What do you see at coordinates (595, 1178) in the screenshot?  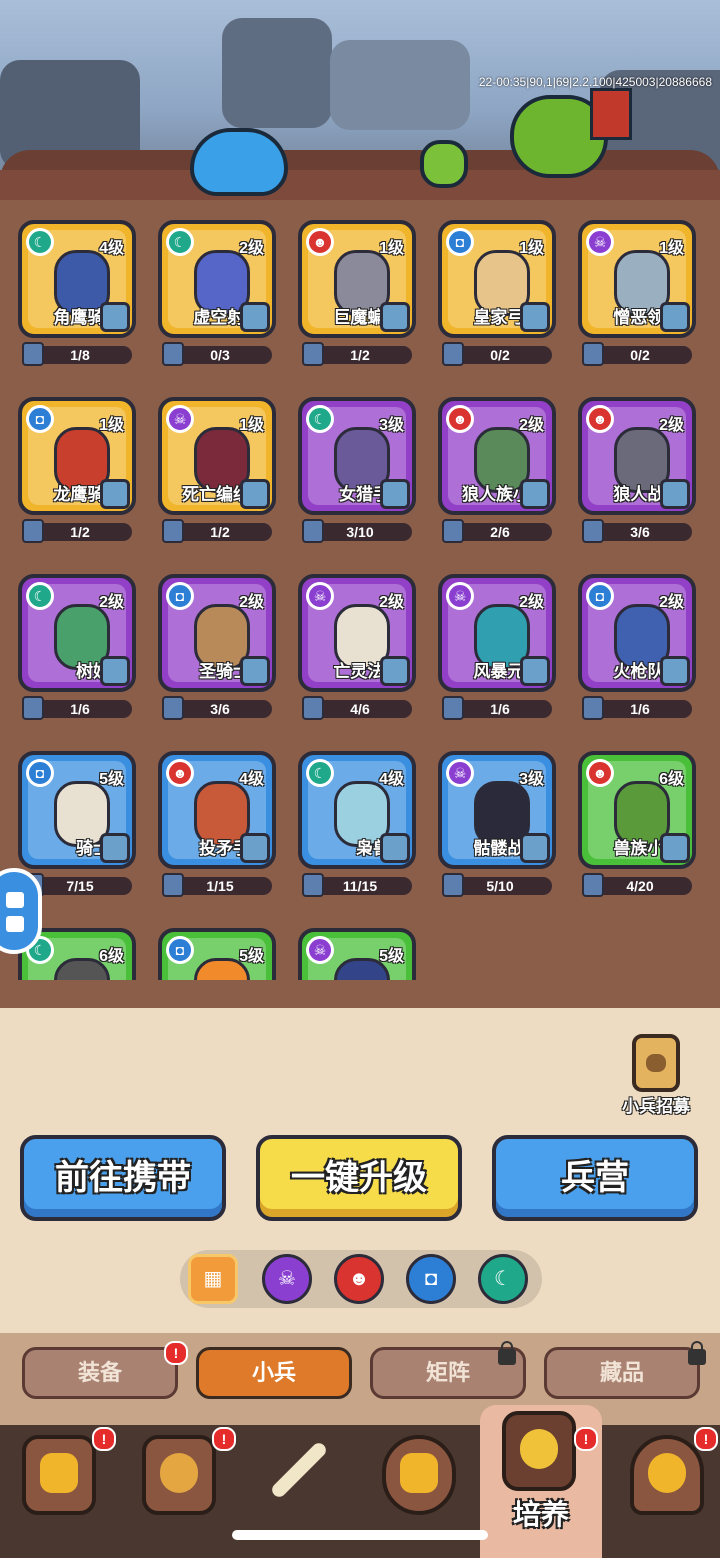 I see `barracks-button: 兵营` at bounding box center [595, 1178].